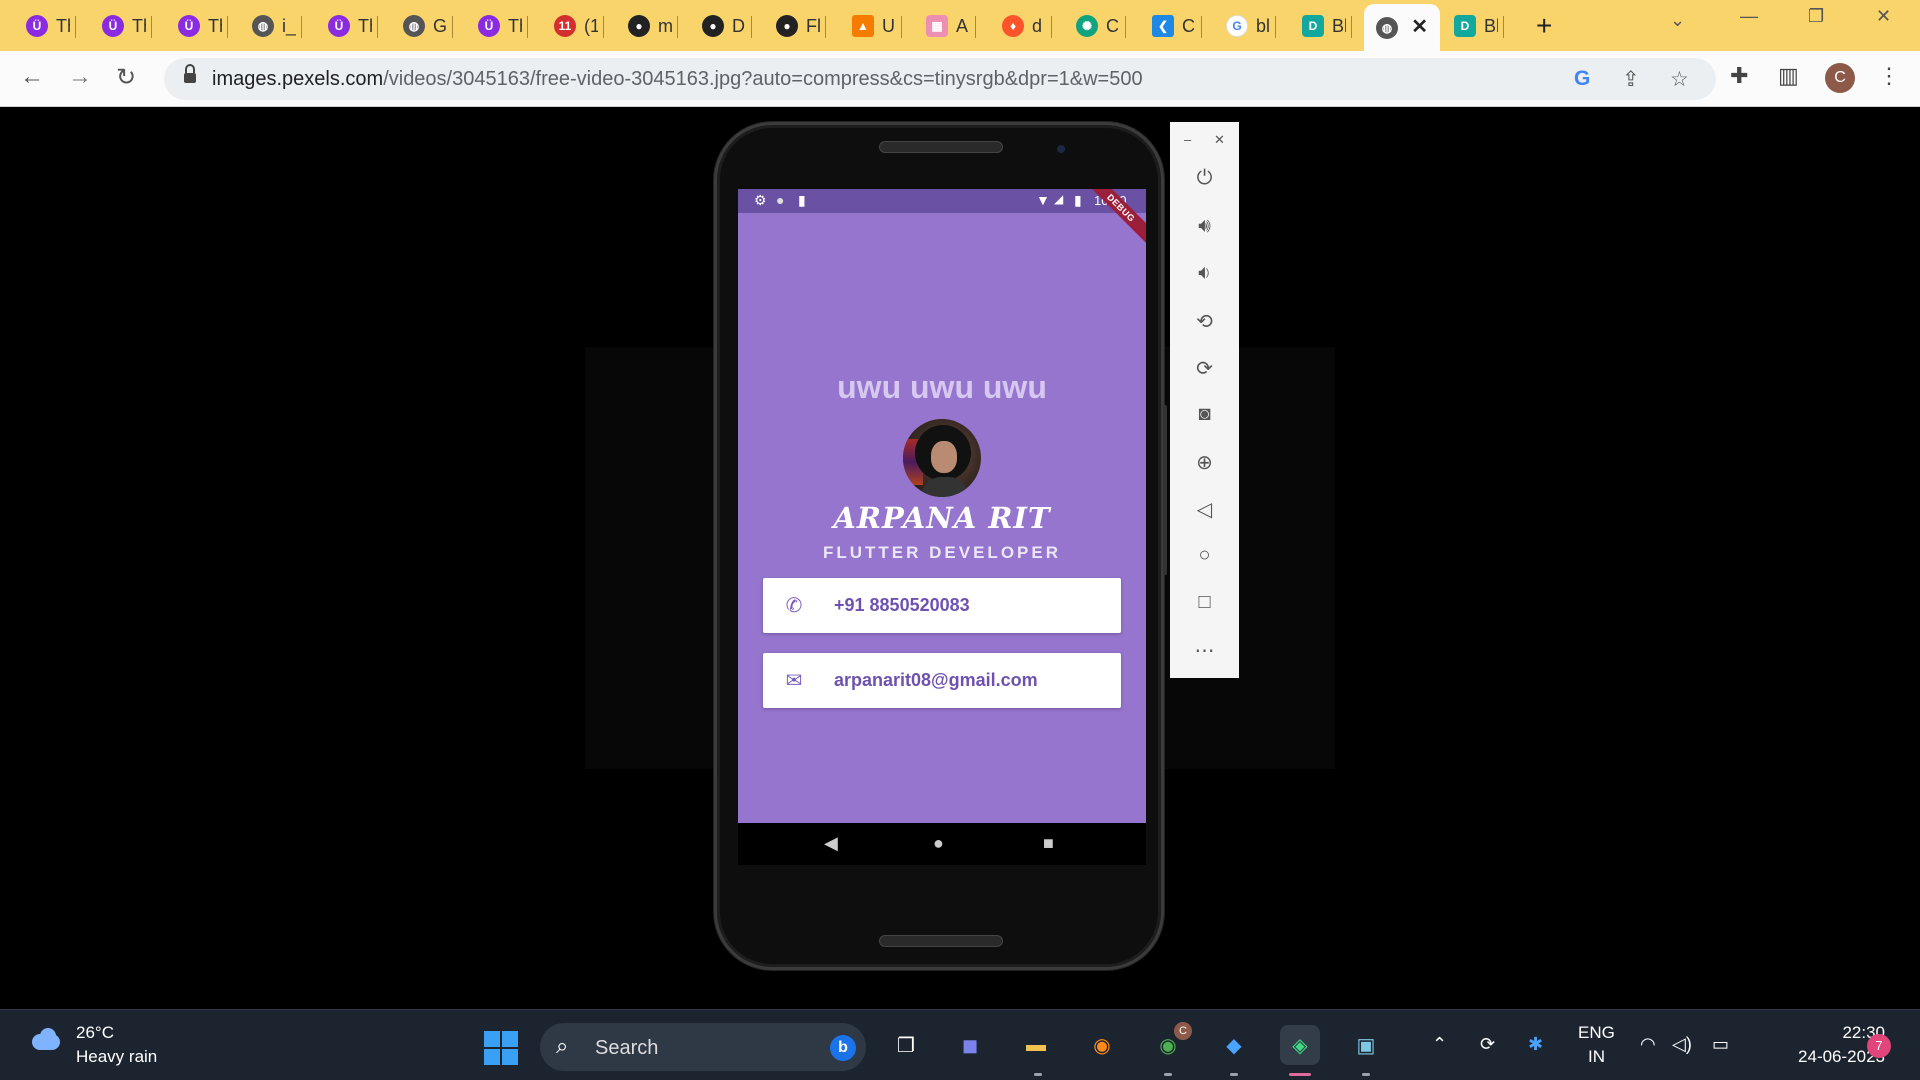 Image resolution: width=1920 pixels, height=1080 pixels. What do you see at coordinates (647, 26) in the screenshot?
I see `tab: ● m` at bounding box center [647, 26].